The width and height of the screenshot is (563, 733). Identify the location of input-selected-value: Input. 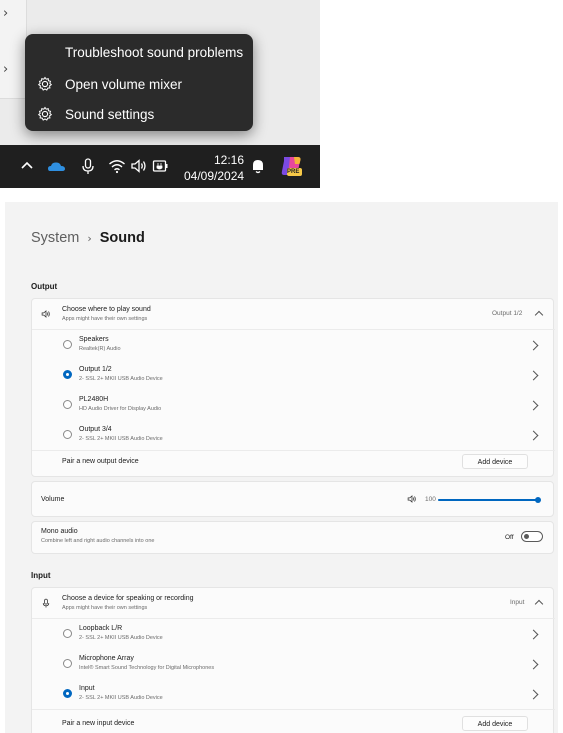
(517, 602).